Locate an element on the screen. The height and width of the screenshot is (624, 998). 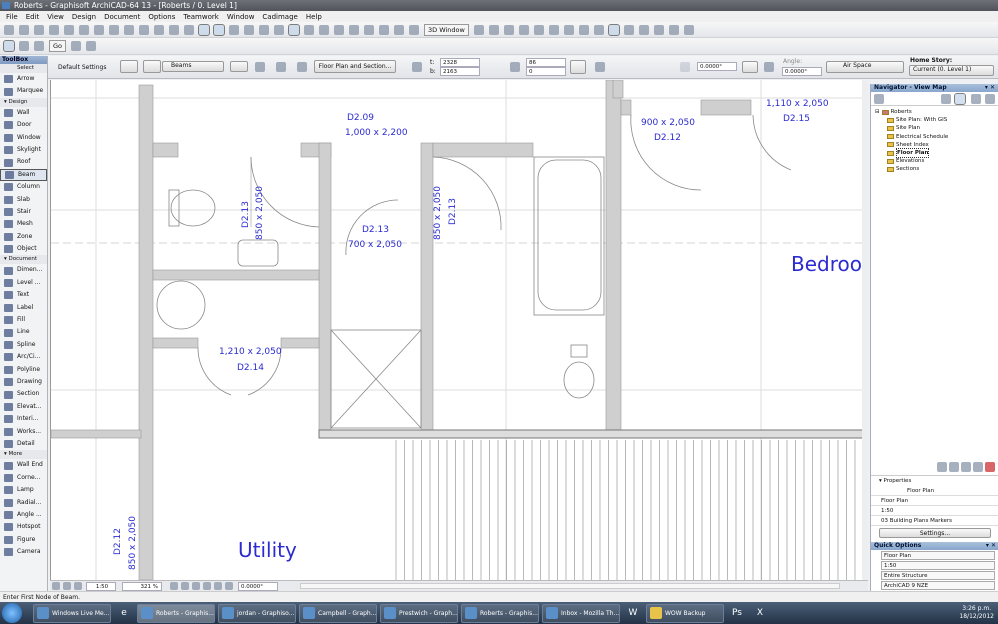
geometry-rect-icon is located at coordinates (281, 67).